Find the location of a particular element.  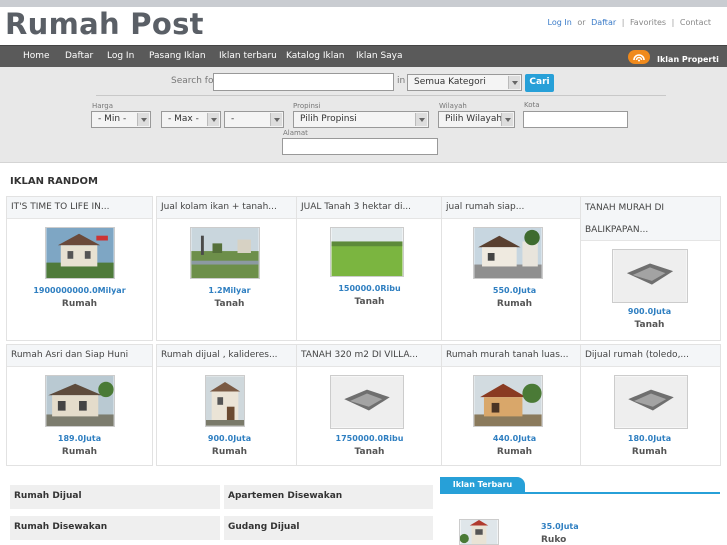

search-button: Cari is located at coordinates (539, 83).